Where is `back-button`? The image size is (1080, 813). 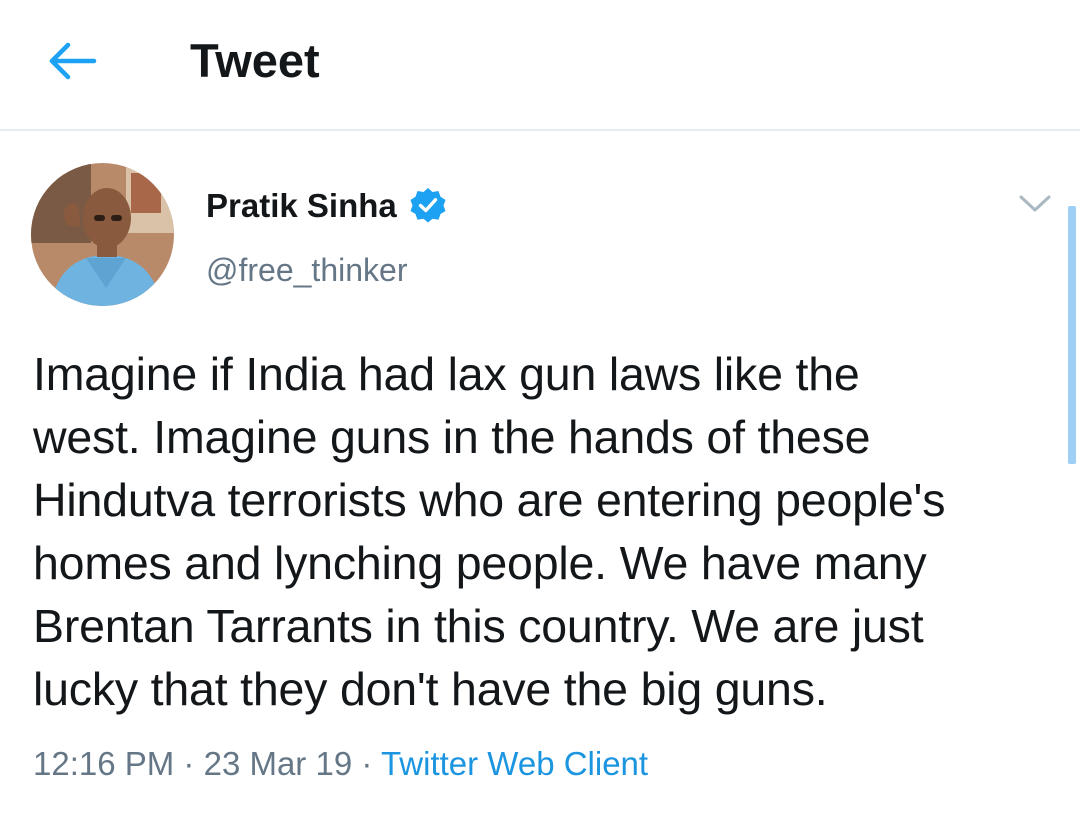
back-button is located at coordinates (74, 61).